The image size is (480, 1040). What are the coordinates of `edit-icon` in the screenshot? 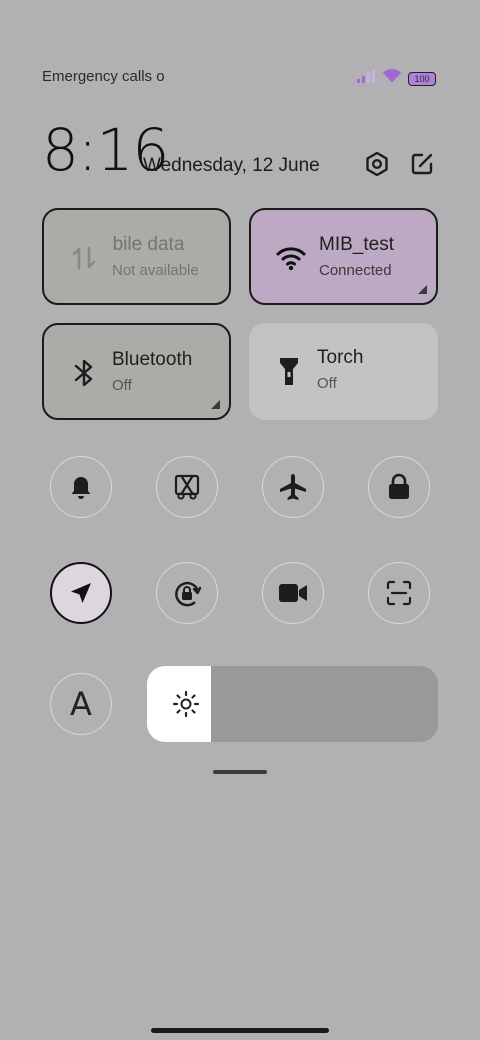 It's located at (422, 164).